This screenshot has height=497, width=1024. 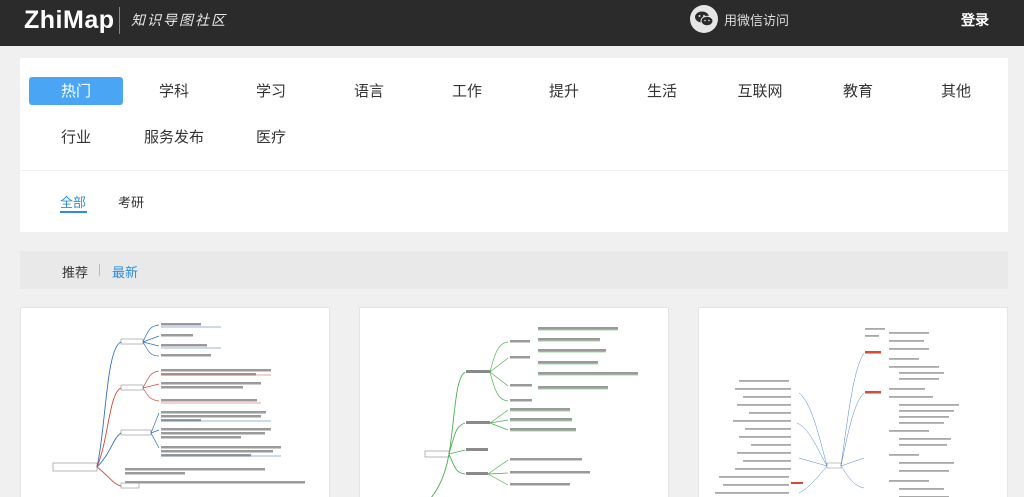 I want to click on sort-recommended: 推荐, so click(x=75, y=271).